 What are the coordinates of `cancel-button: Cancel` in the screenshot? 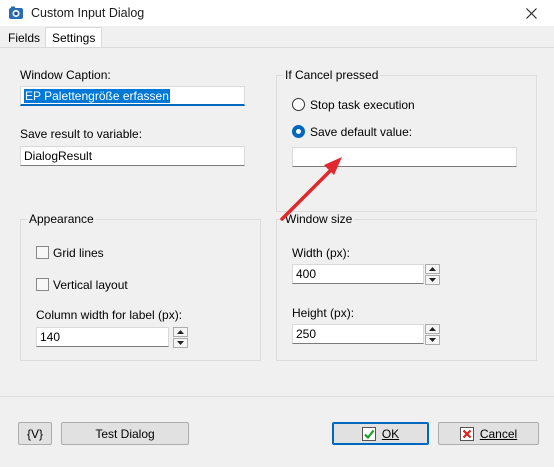 It's located at (488, 433).